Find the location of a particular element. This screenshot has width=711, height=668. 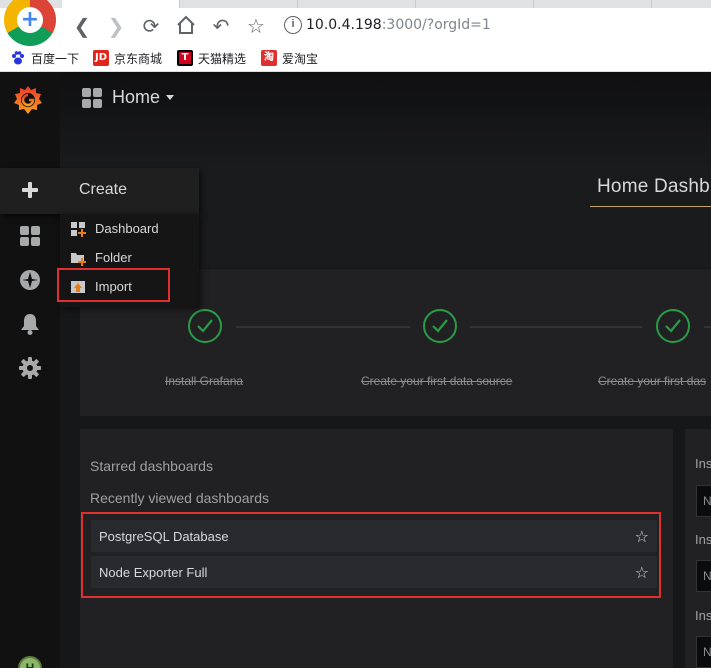

dashboard-grid-icon is located at coordinates (92, 97).